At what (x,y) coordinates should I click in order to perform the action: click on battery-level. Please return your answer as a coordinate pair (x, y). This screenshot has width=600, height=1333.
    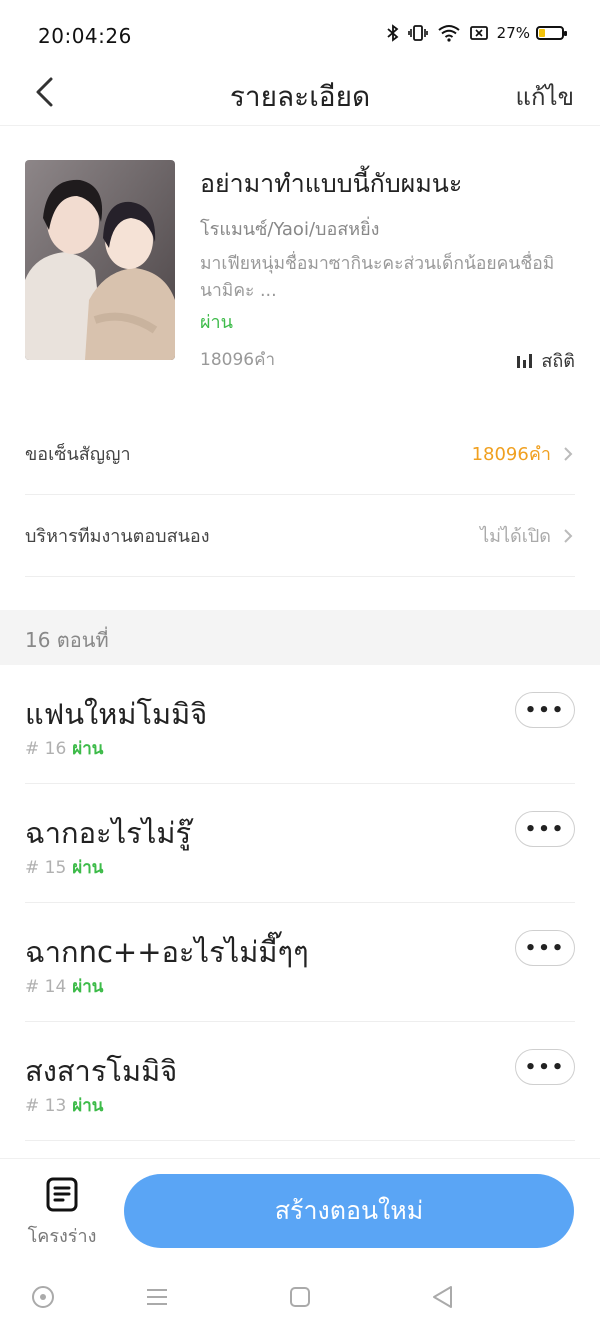
    Looking at the image, I should click on (542, 33).